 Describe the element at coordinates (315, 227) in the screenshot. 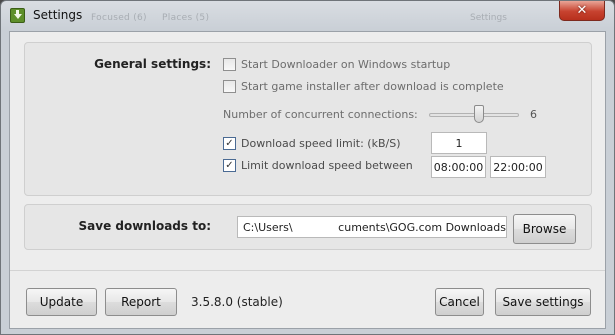

I see `redacted-text` at that location.